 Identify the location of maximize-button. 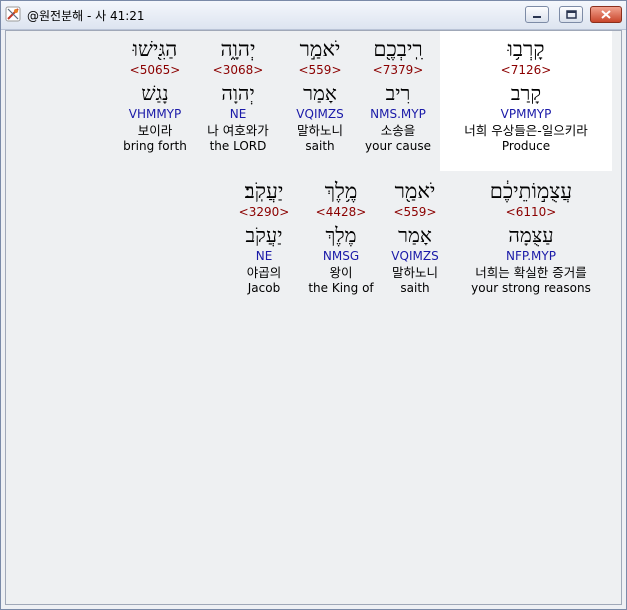
(571, 14).